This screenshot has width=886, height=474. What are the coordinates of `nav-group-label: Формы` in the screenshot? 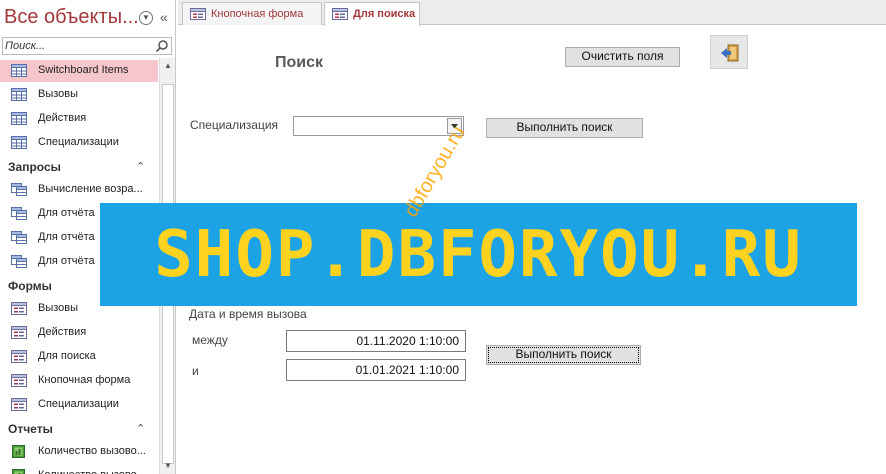 It's located at (30, 286).